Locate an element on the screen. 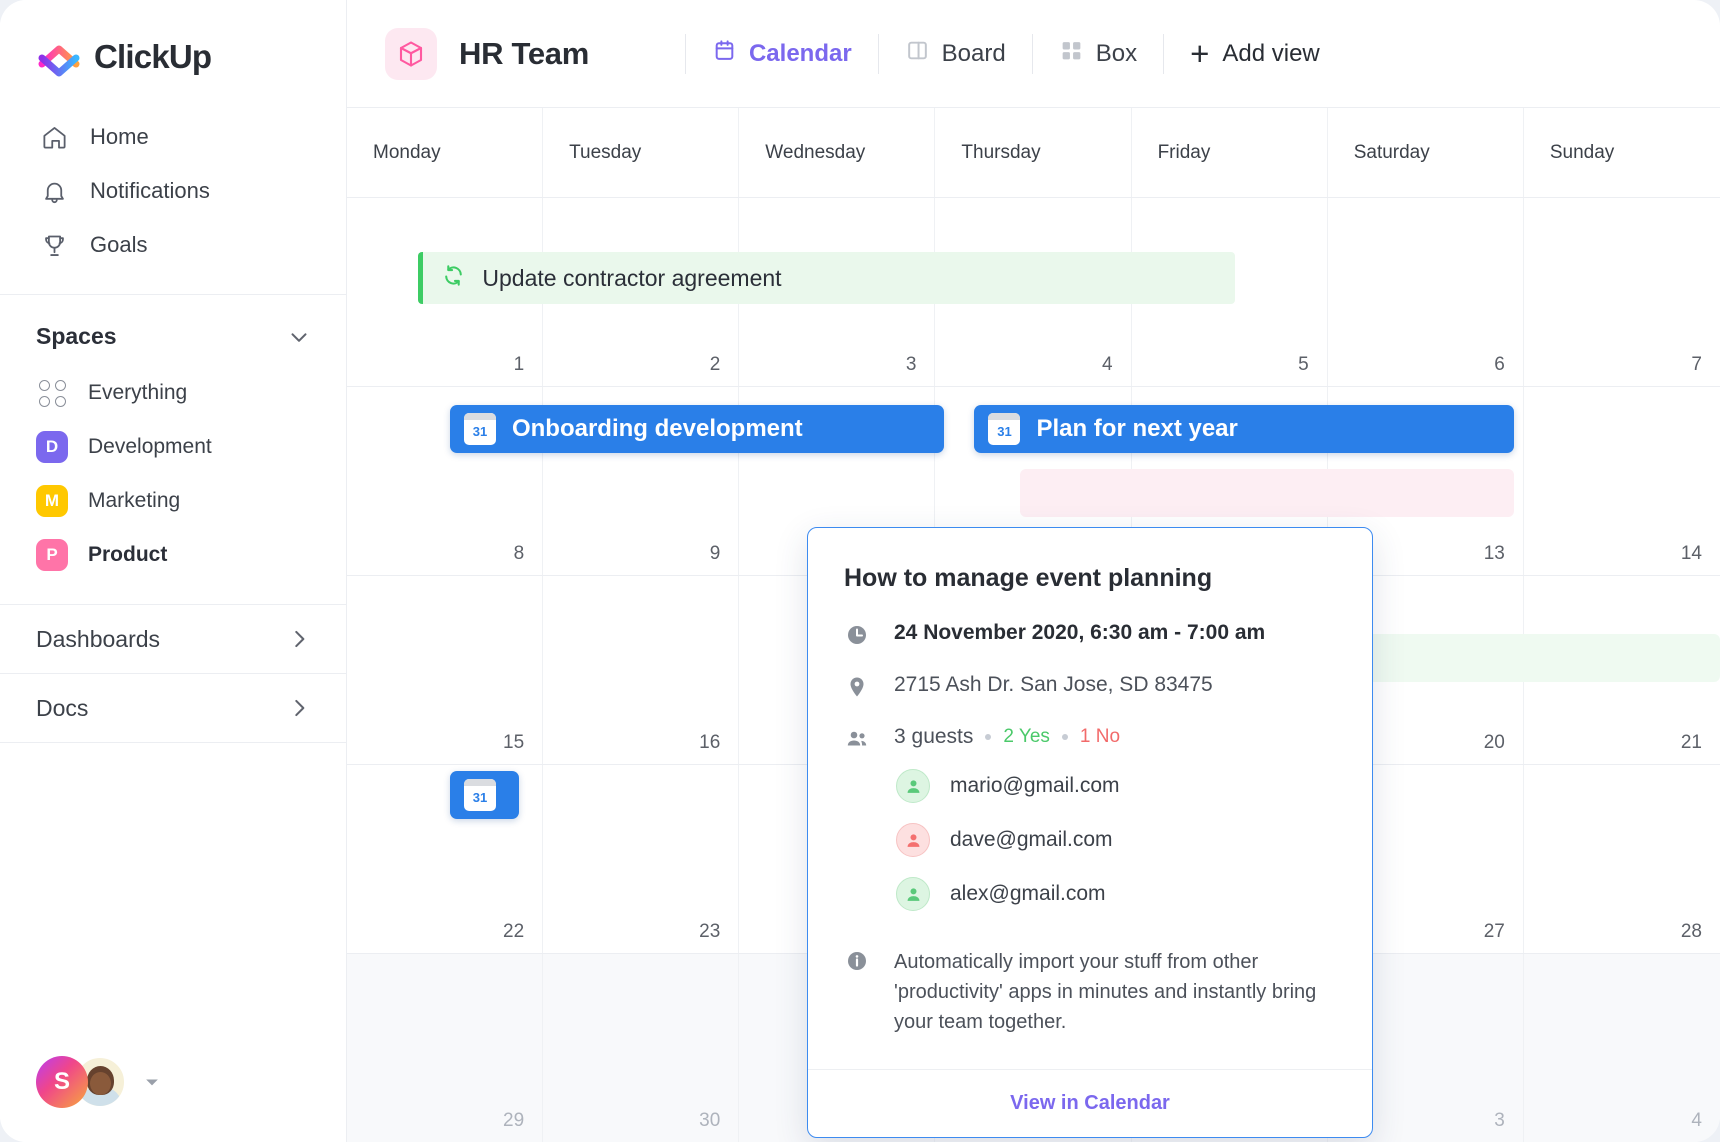  popup-datetime: 24 November 2020, 6:30 am - 7:00 am is located at coordinates (1080, 632).